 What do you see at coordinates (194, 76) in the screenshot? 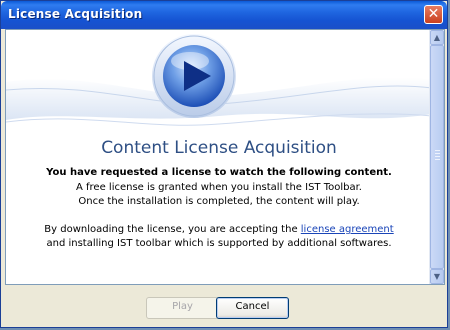
I see `play-orb-icon` at bounding box center [194, 76].